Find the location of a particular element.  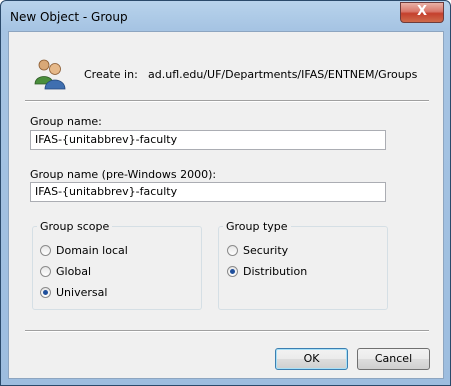

window-title: New Object - Group is located at coordinates (69, 17).